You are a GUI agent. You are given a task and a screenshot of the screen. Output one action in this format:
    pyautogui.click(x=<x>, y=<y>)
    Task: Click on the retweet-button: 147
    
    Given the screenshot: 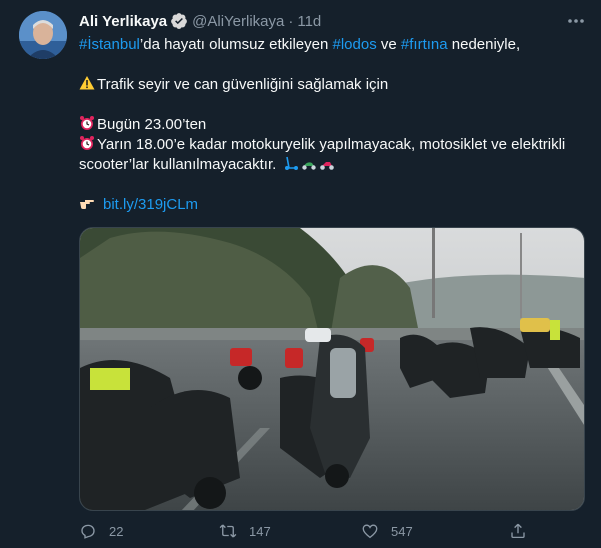 What is the action you would take?
    pyautogui.click(x=245, y=531)
    